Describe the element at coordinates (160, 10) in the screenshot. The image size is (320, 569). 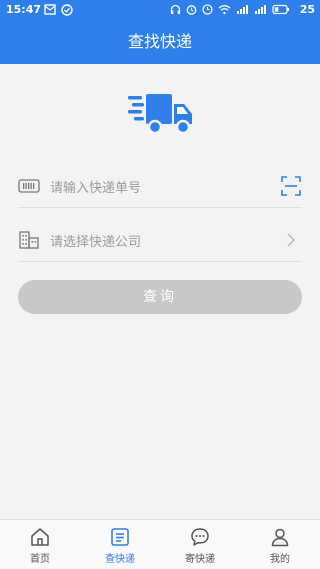
I see `status-bar: 15:47 25` at that location.